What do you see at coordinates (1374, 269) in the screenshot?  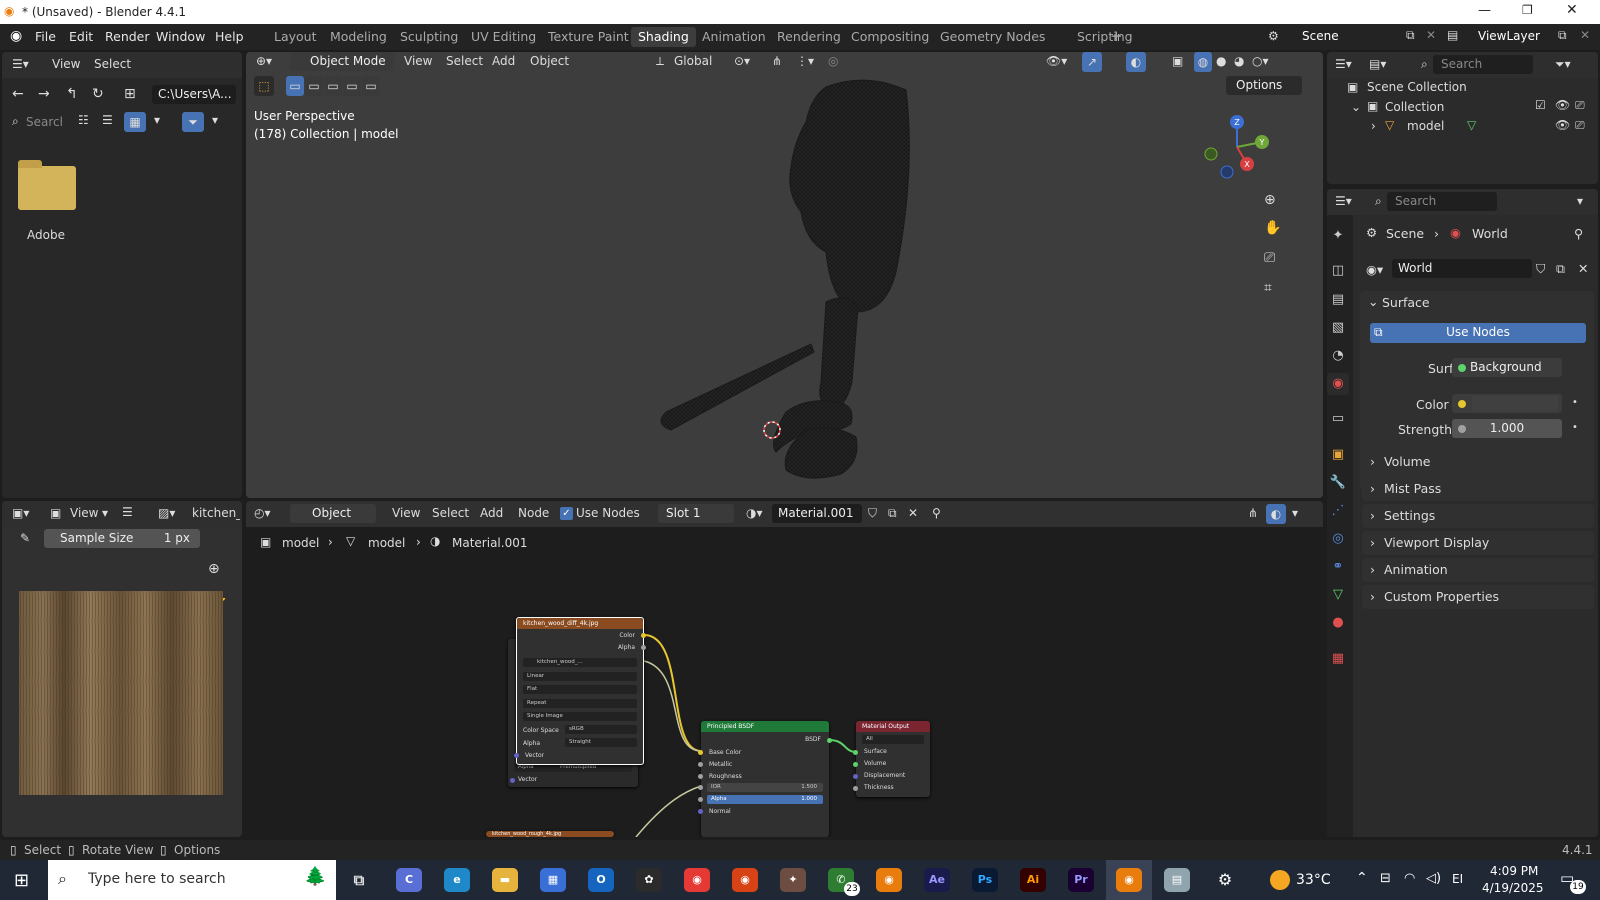 I see `world-datablock-icon: ◉▾` at bounding box center [1374, 269].